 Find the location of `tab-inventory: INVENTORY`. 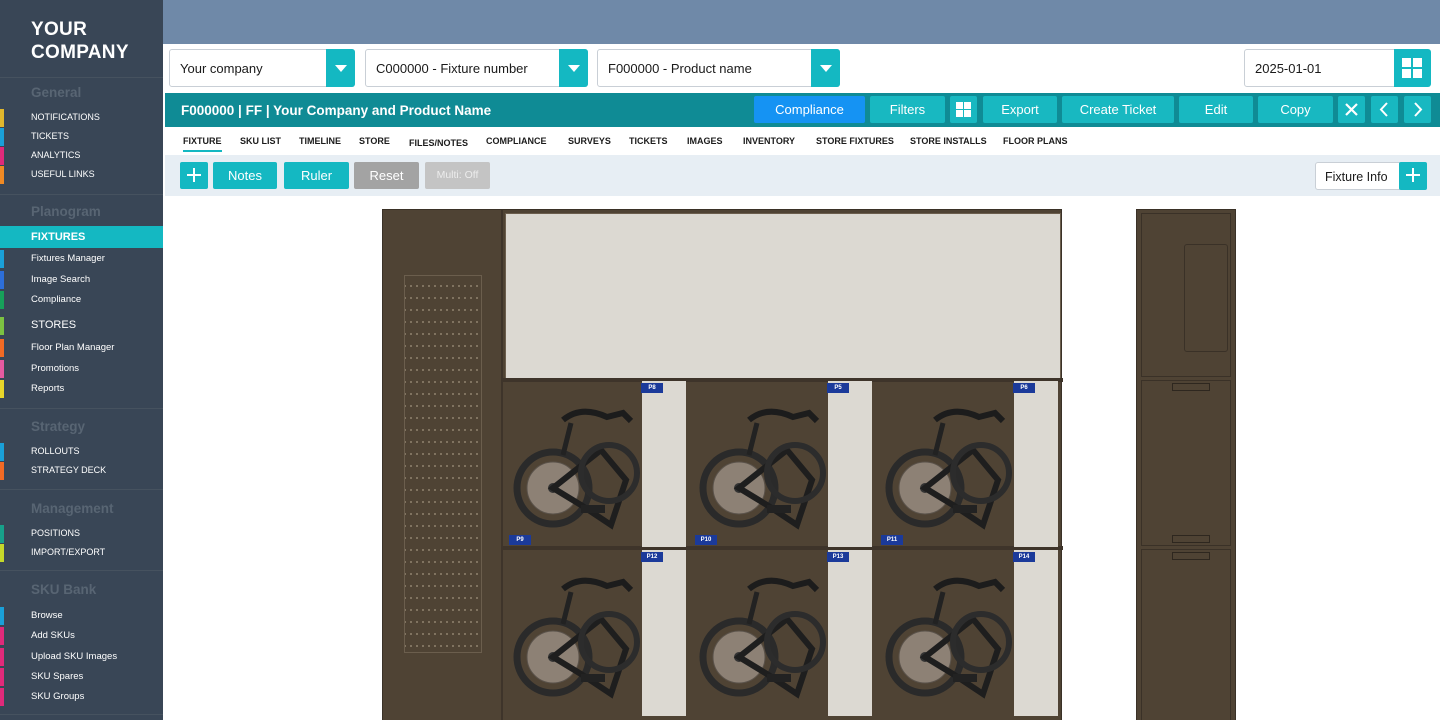

tab-inventory: INVENTORY is located at coordinates (769, 141).